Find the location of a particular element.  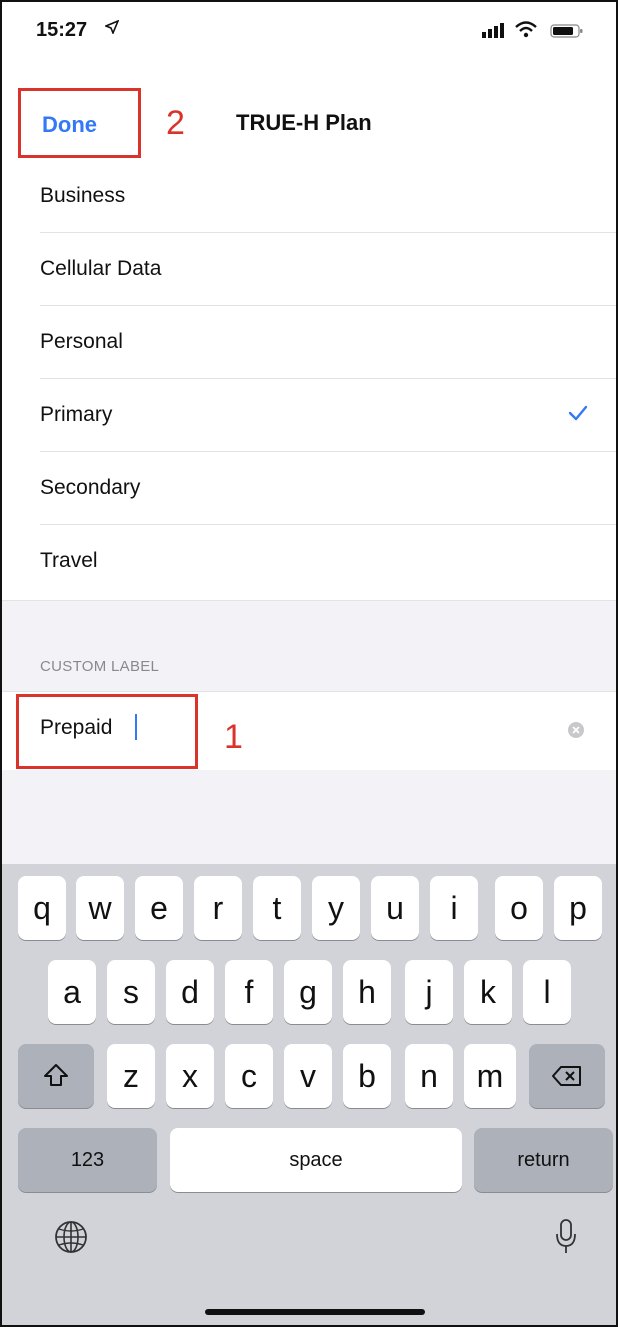

space-key: space is located at coordinates (316, 1160).